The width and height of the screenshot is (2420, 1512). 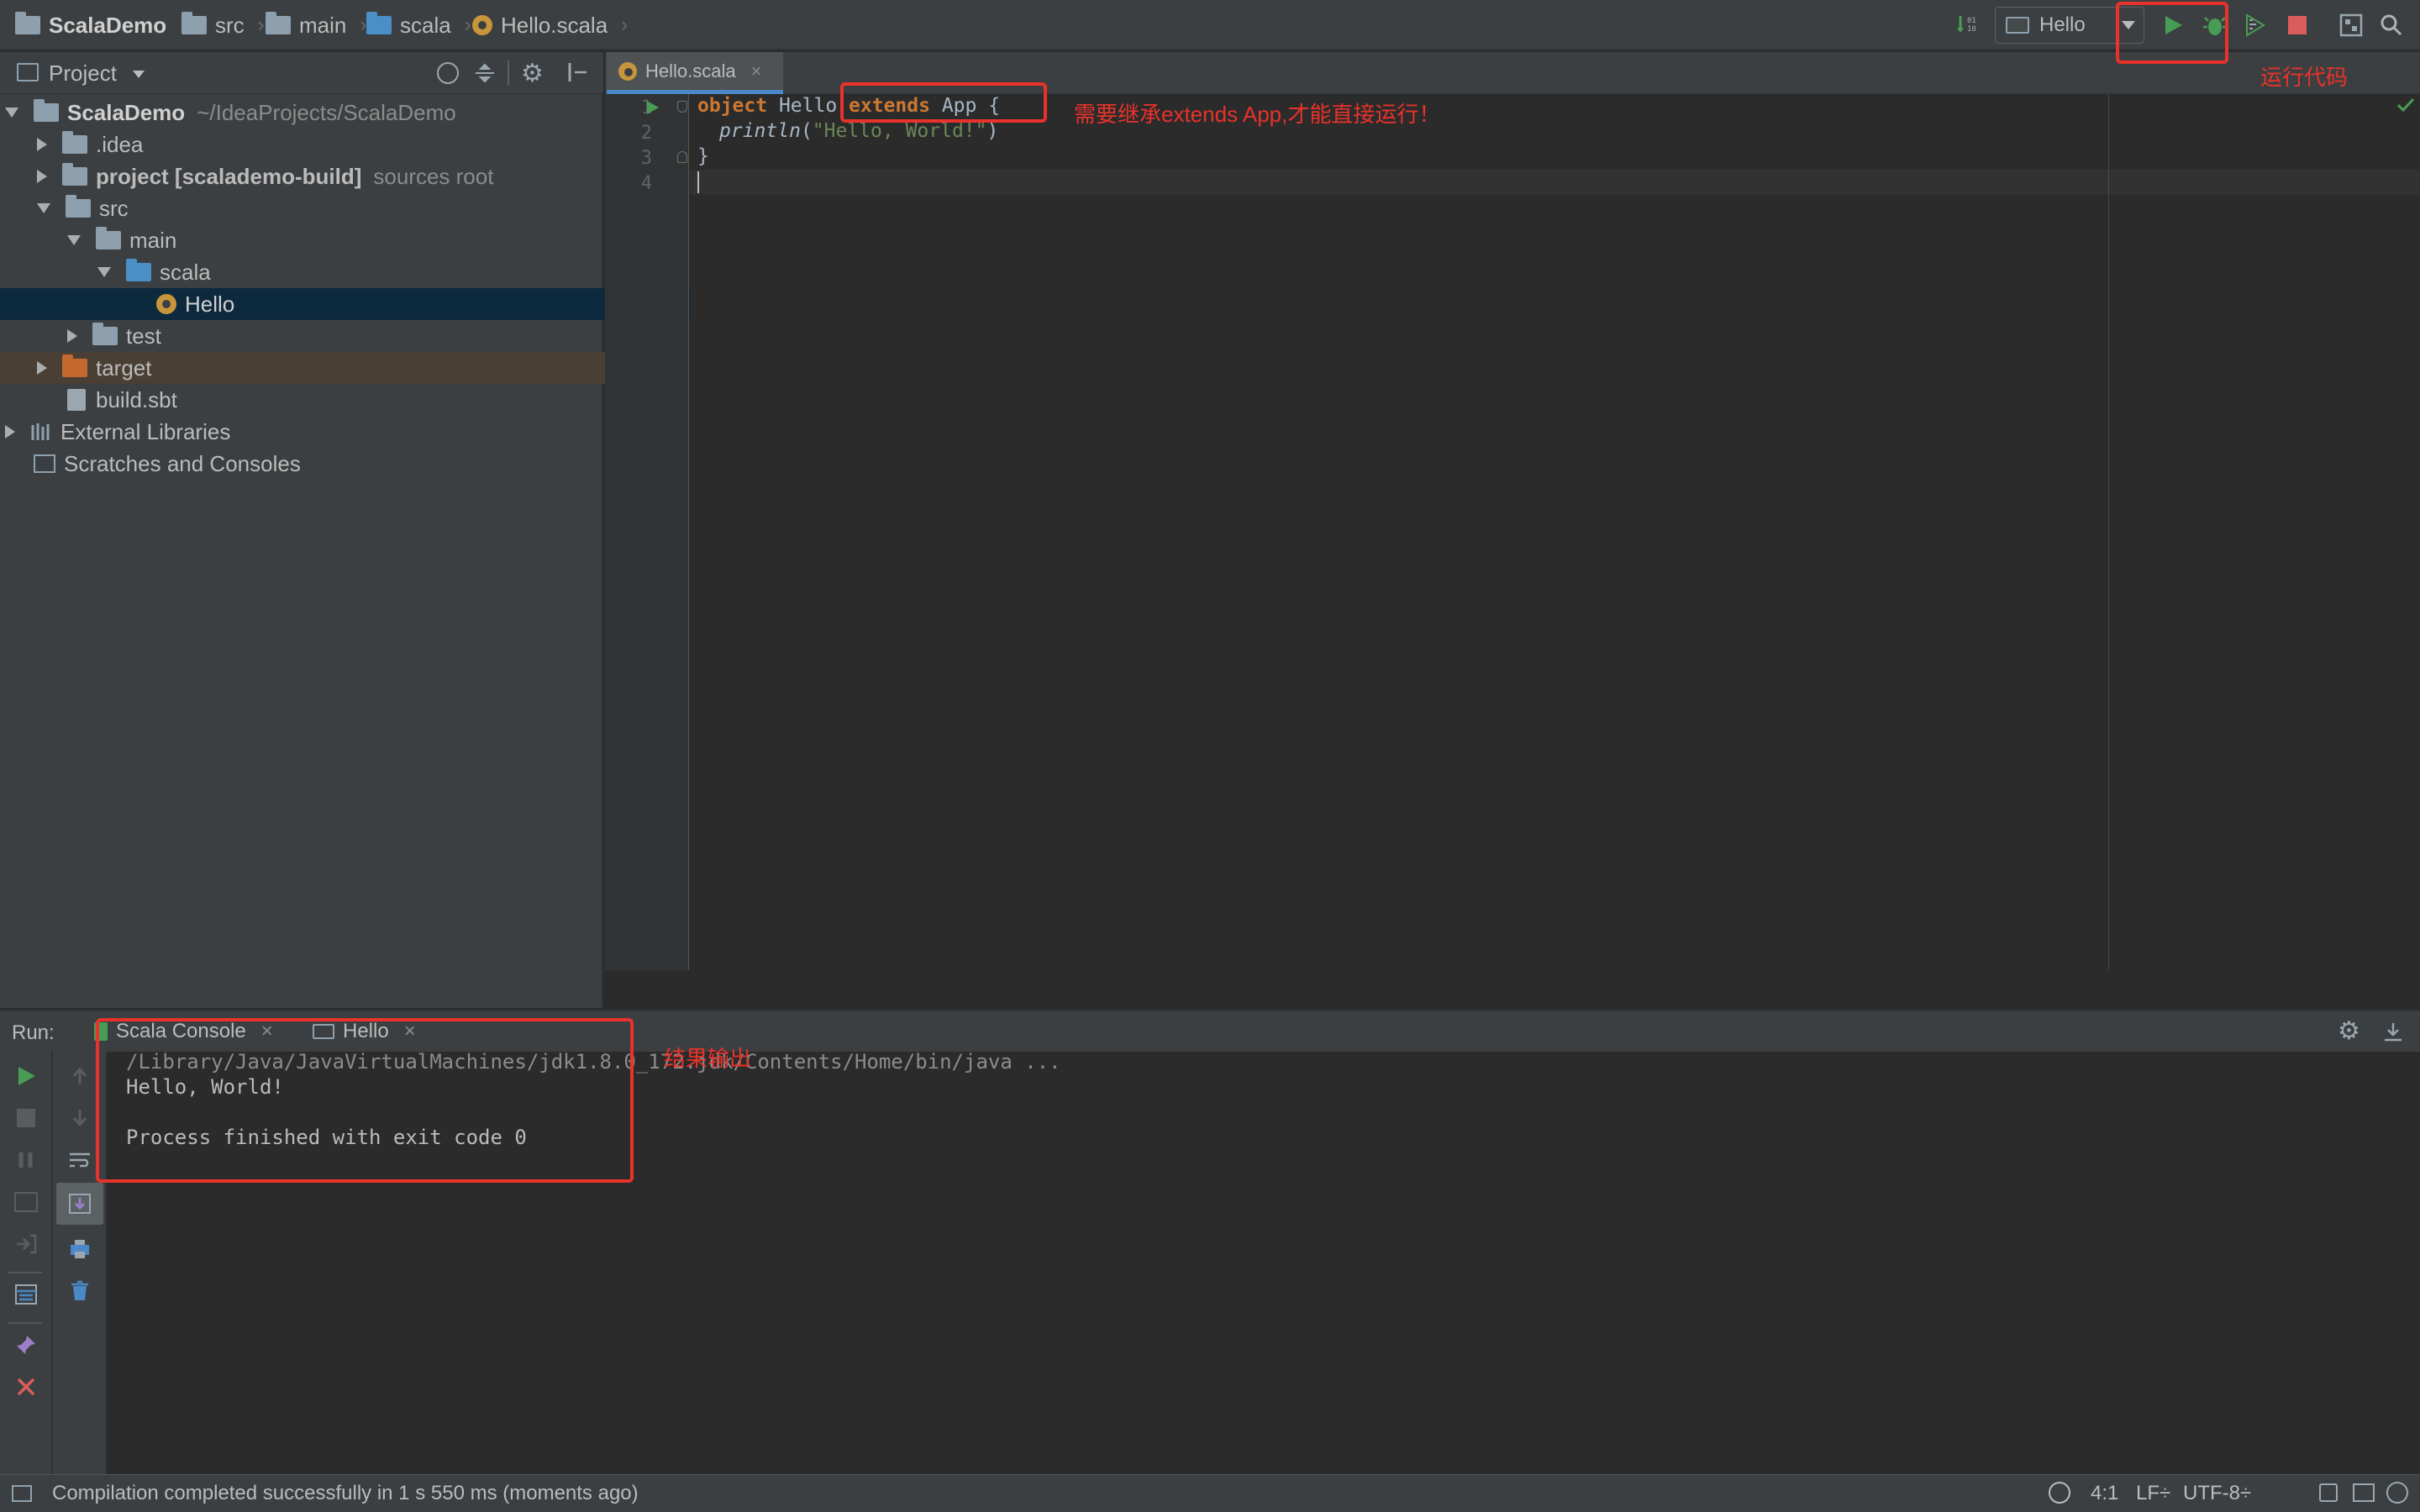 What do you see at coordinates (2108, 532) in the screenshot?
I see `right-margin-guide` at bounding box center [2108, 532].